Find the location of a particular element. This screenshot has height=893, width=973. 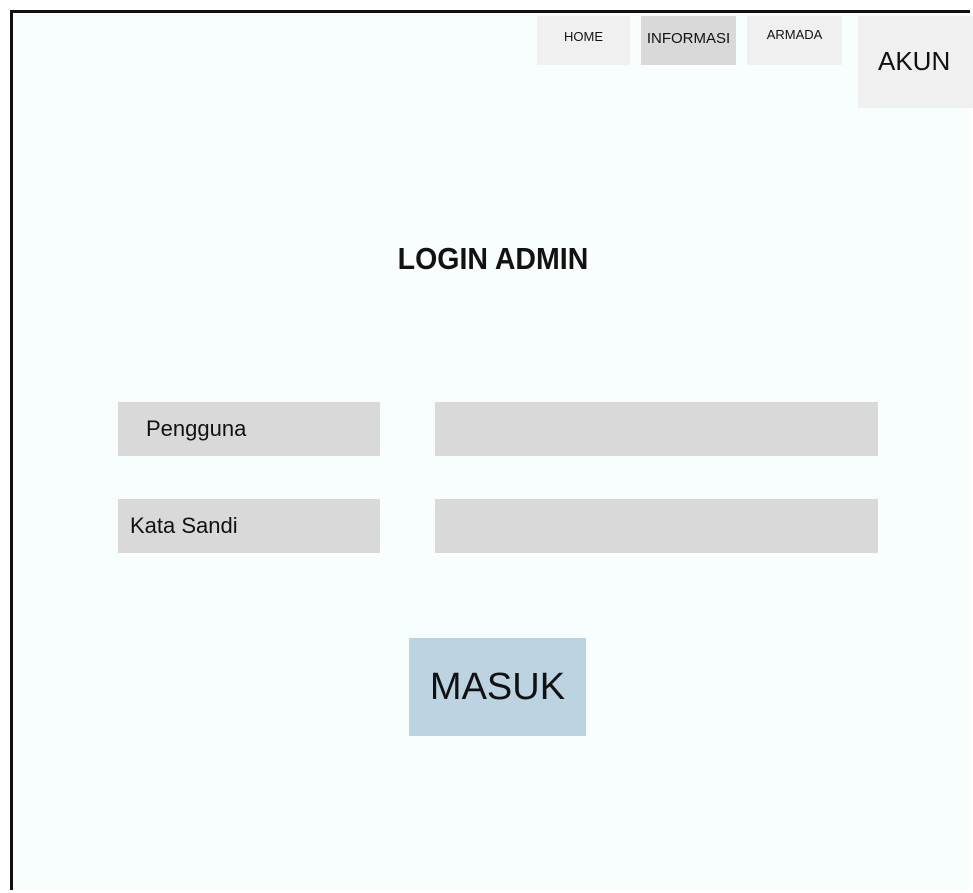

login-button: MASUK is located at coordinates (497, 687).